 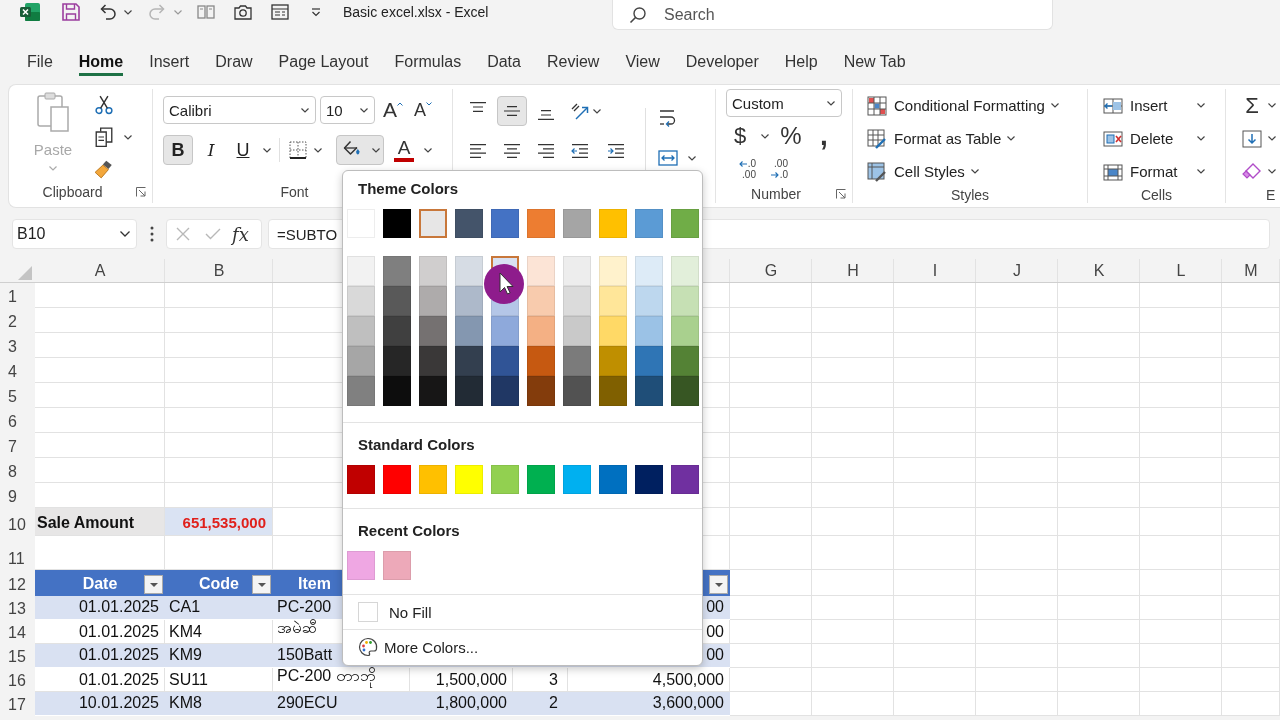 I want to click on row-header: 16, so click(x=17, y=680).